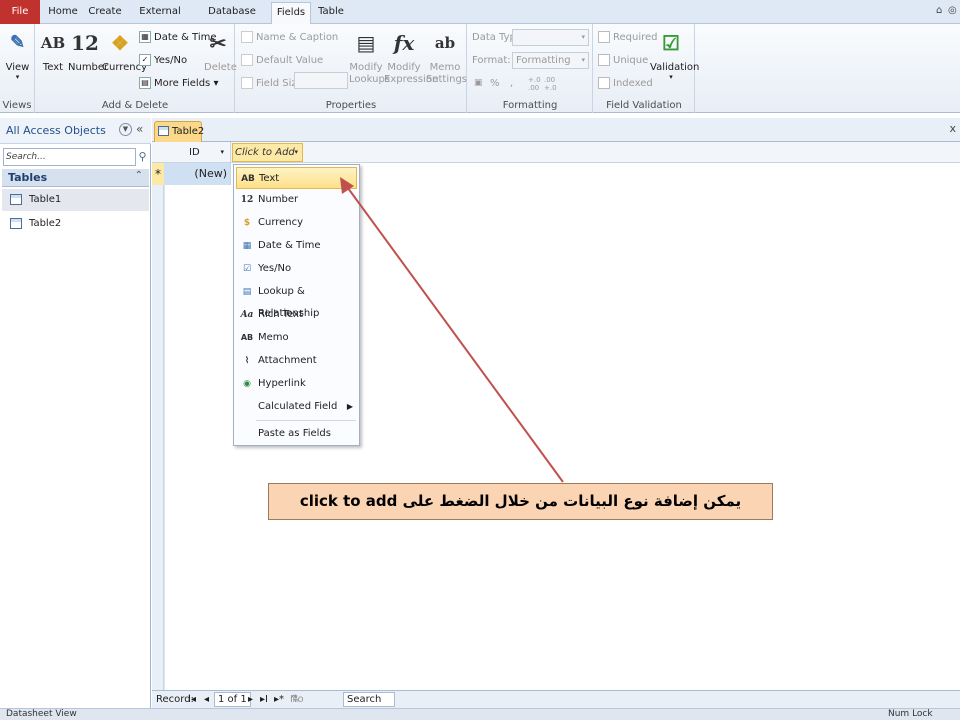  I want to click on name-caption-label: Name & Caption, so click(297, 37).